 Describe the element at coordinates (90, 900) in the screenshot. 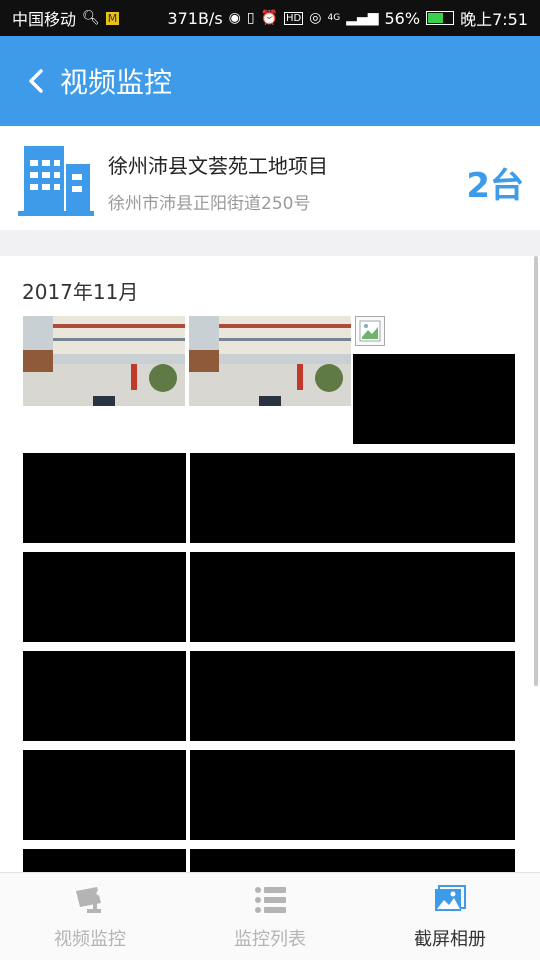

I see `camera-icon` at that location.